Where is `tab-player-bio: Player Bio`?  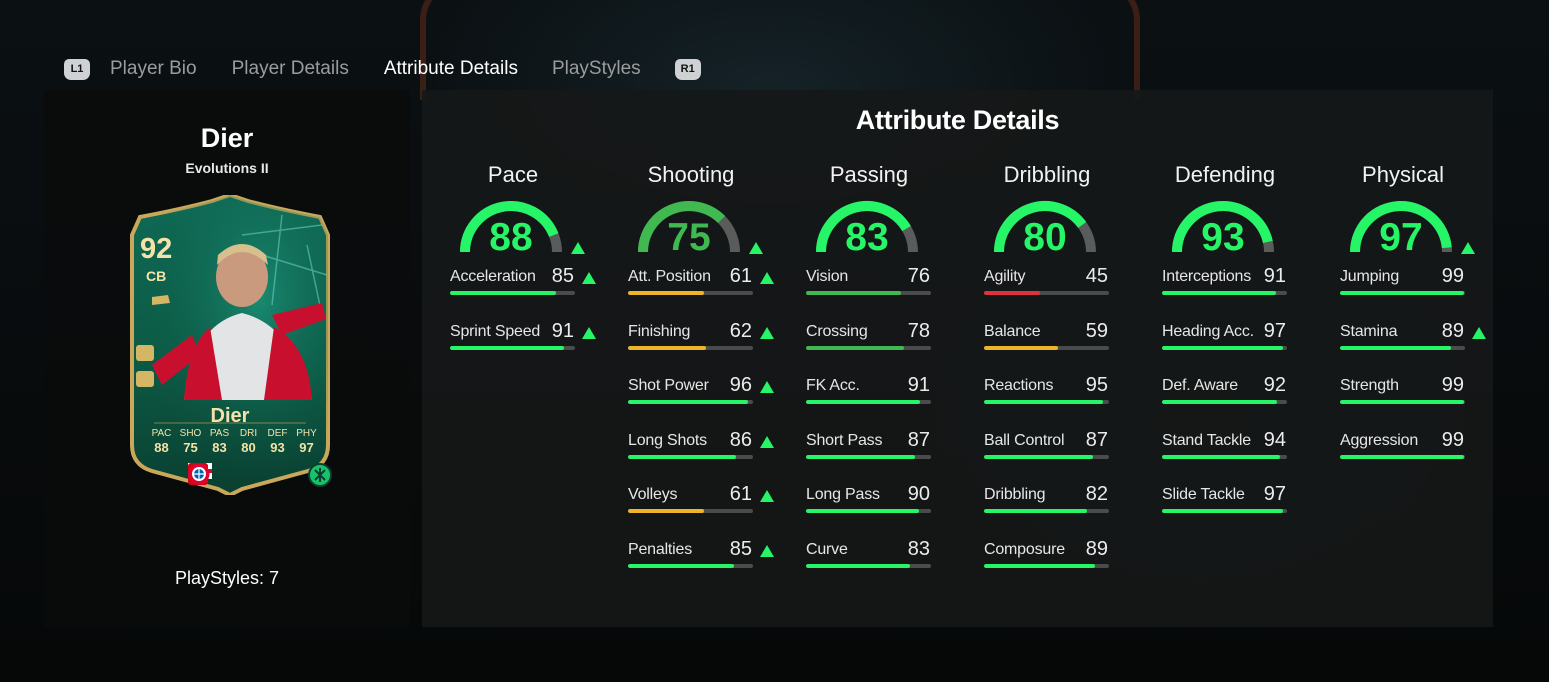
tab-player-bio: Player Bio is located at coordinates (153, 69).